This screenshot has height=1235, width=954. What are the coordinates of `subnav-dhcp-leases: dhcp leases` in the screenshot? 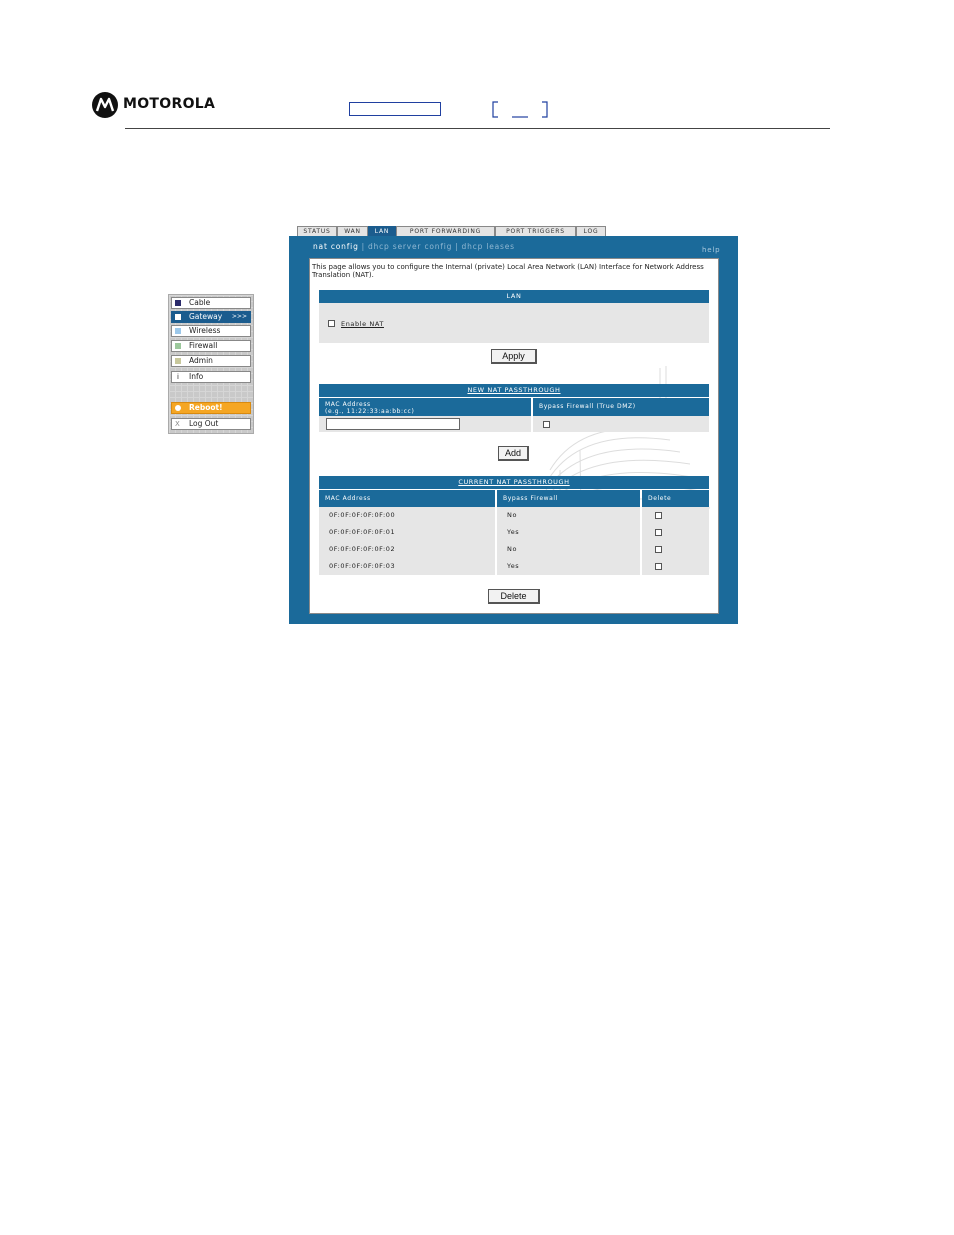 It's located at (488, 246).